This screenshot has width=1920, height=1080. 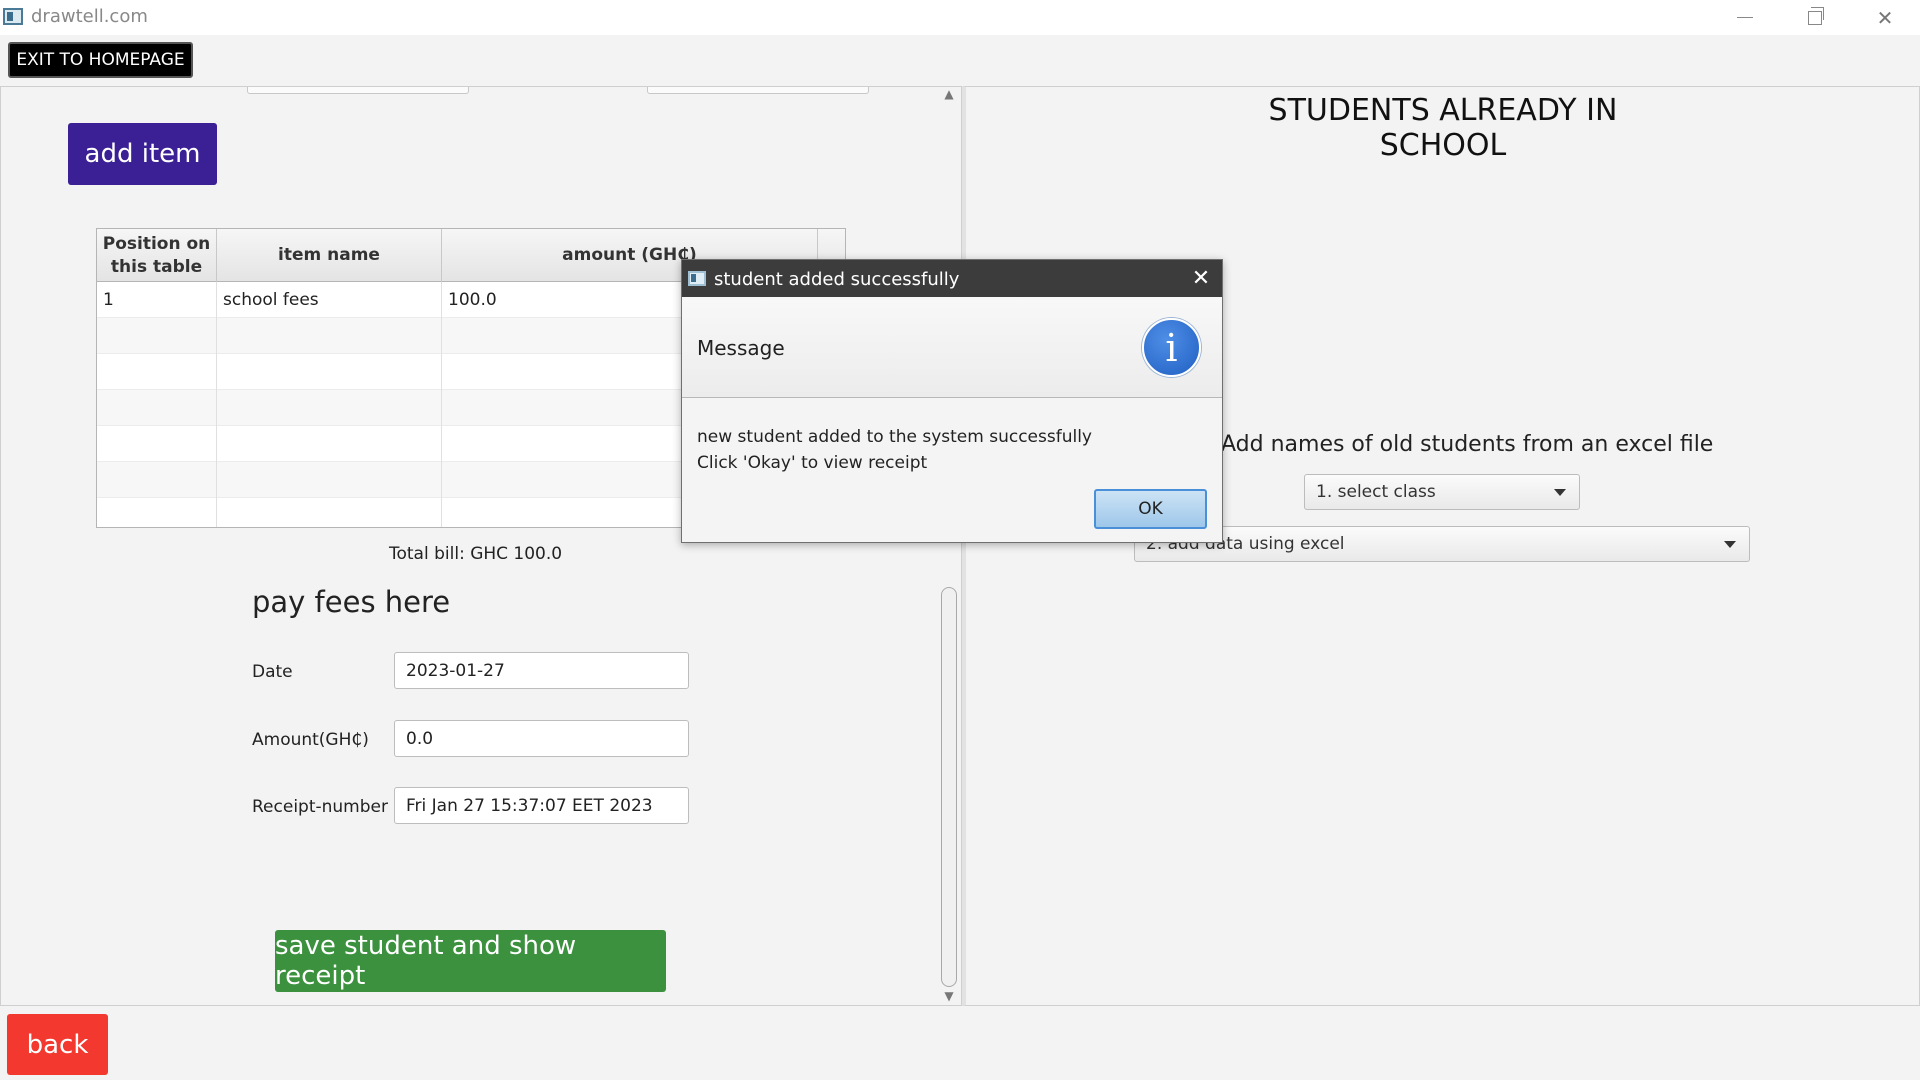 I want to click on dialog-close-button: ✕, so click(x=1201, y=278).